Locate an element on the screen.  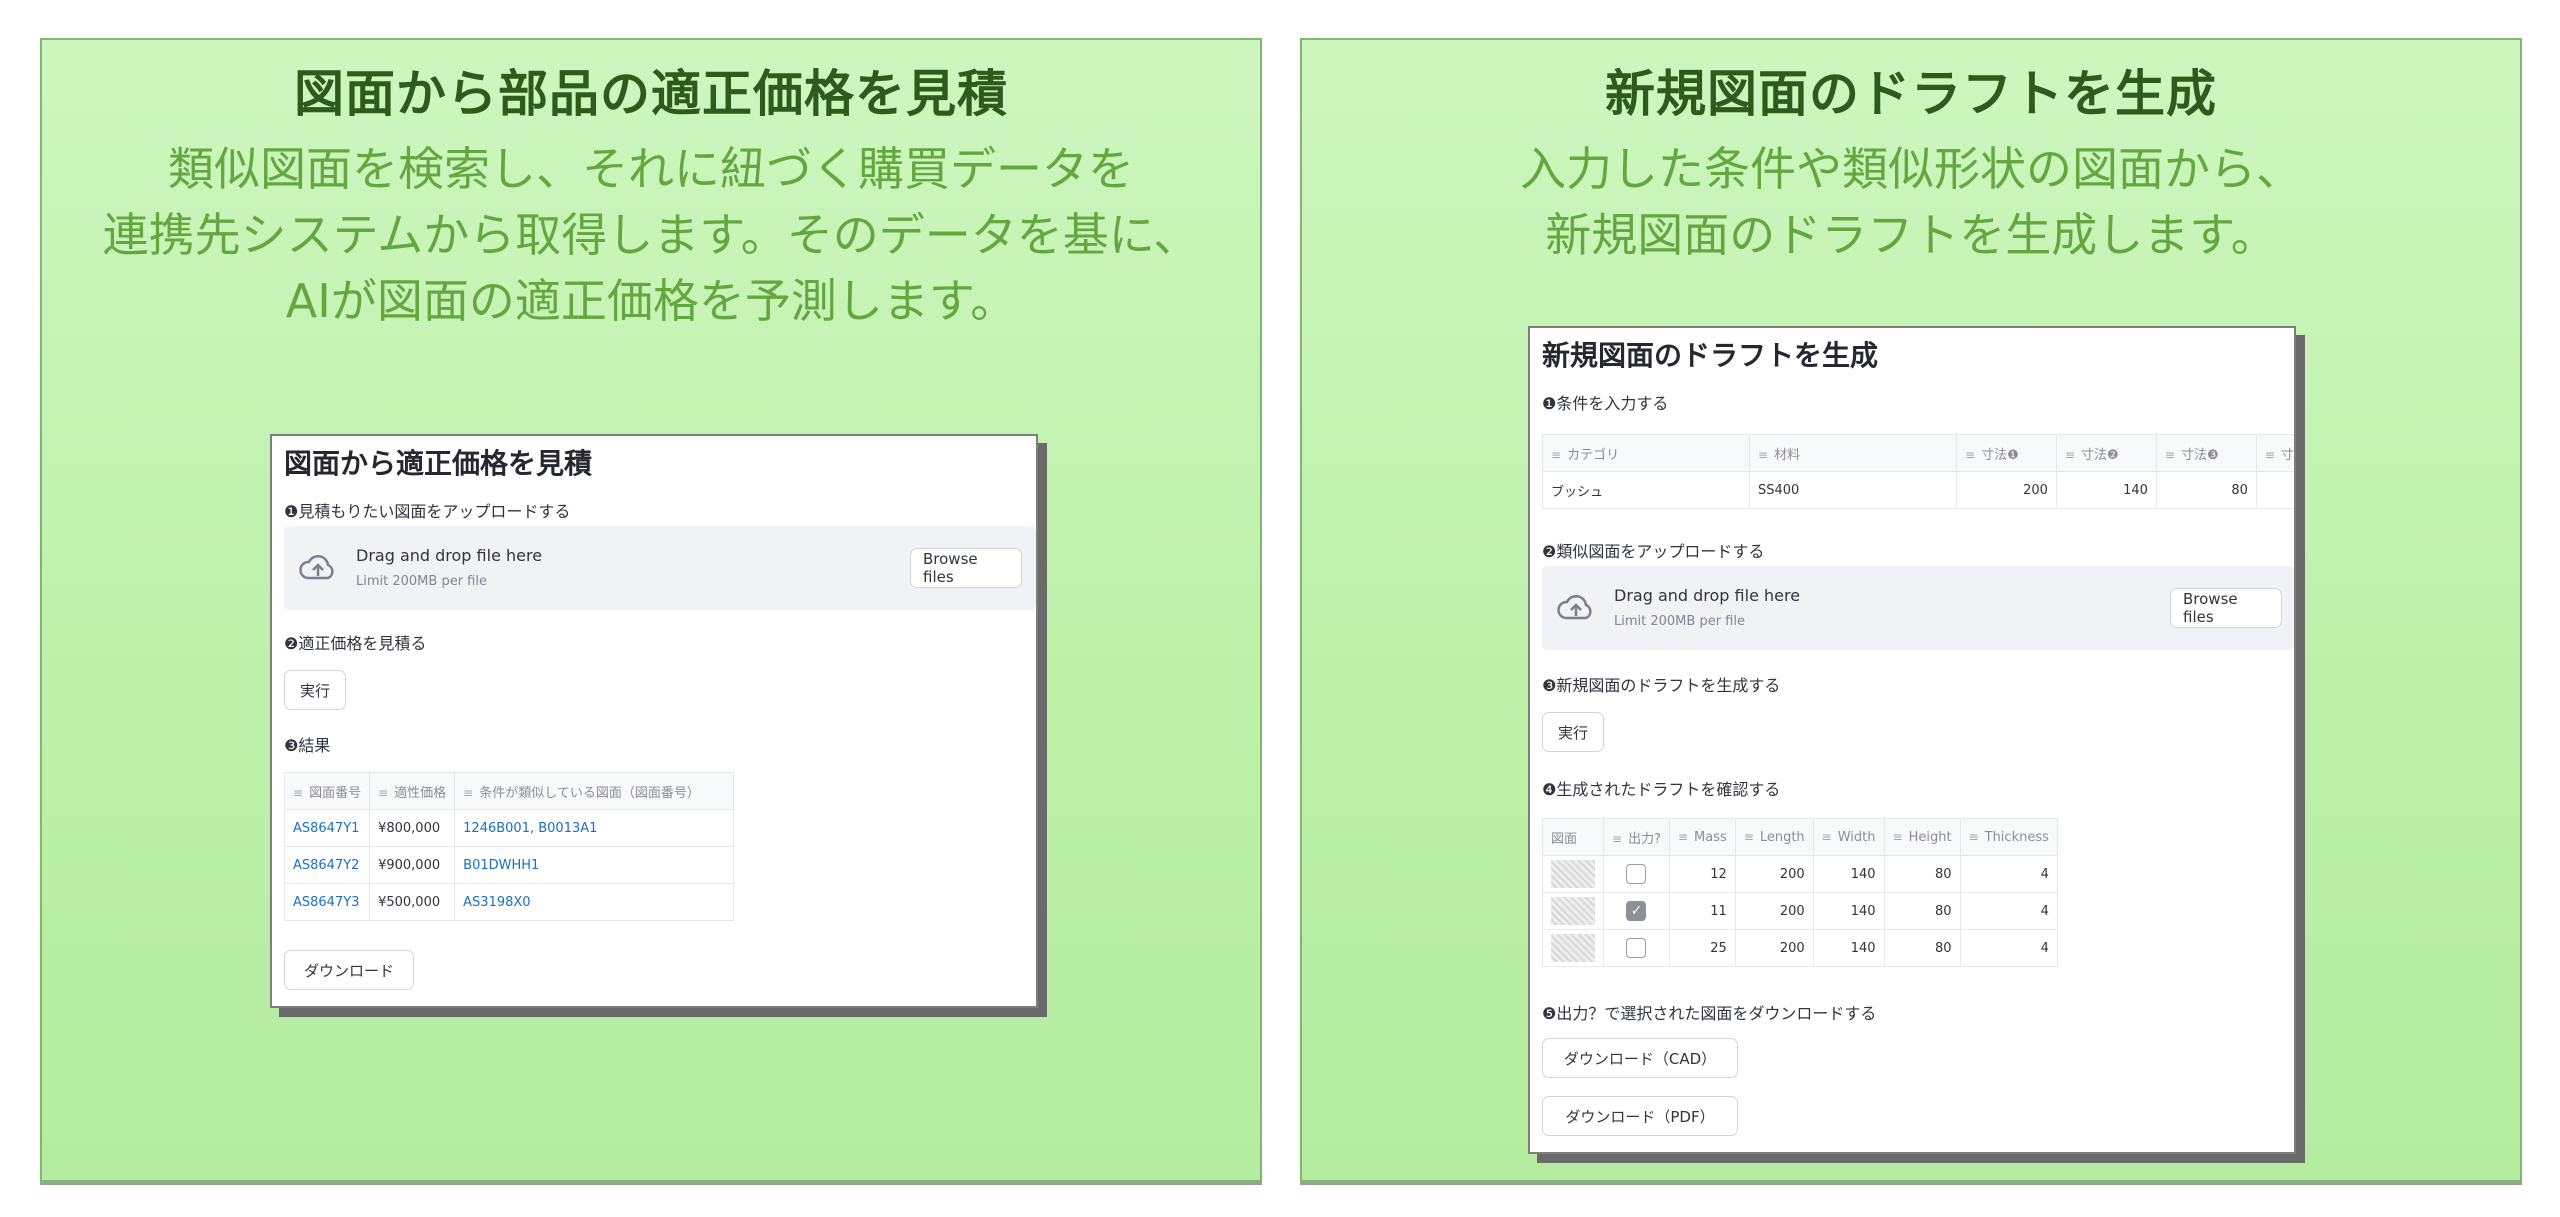
table-row: ✓ 11 200 140 80 4 is located at coordinates (1800, 911).